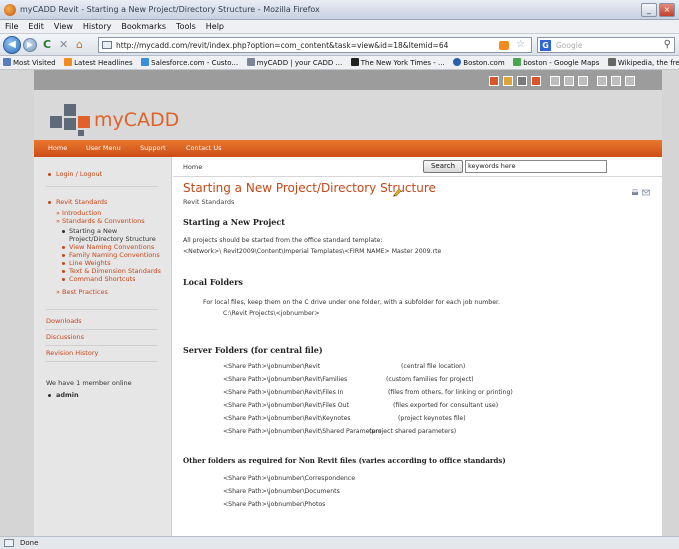 The height and width of the screenshot is (549, 679). I want to click on nav-contact-us: Contact Us, so click(204, 148).